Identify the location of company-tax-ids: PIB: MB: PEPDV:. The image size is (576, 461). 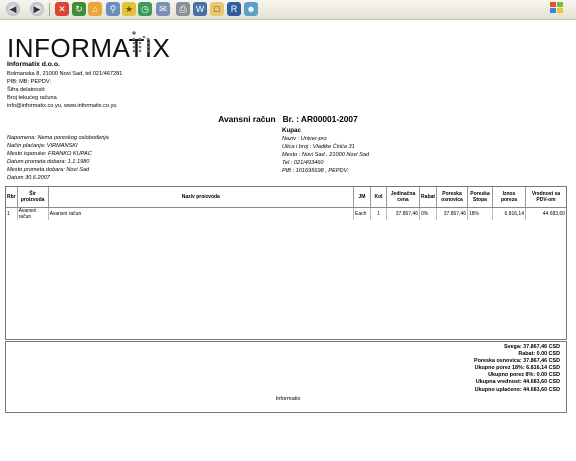
(29, 82).